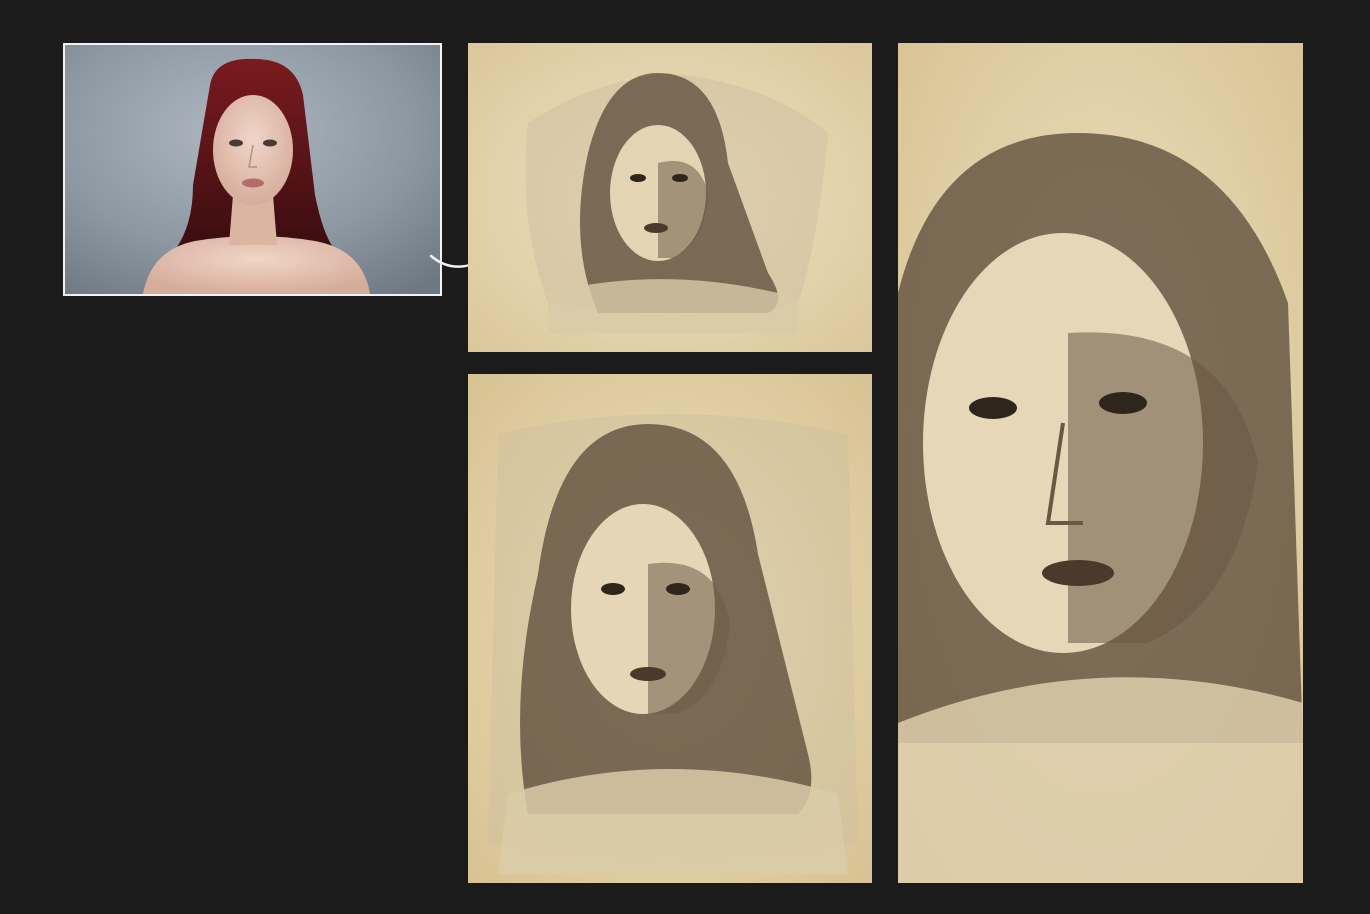 The image size is (1370, 914). I want to click on watercolor-result-top, so click(670, 197).